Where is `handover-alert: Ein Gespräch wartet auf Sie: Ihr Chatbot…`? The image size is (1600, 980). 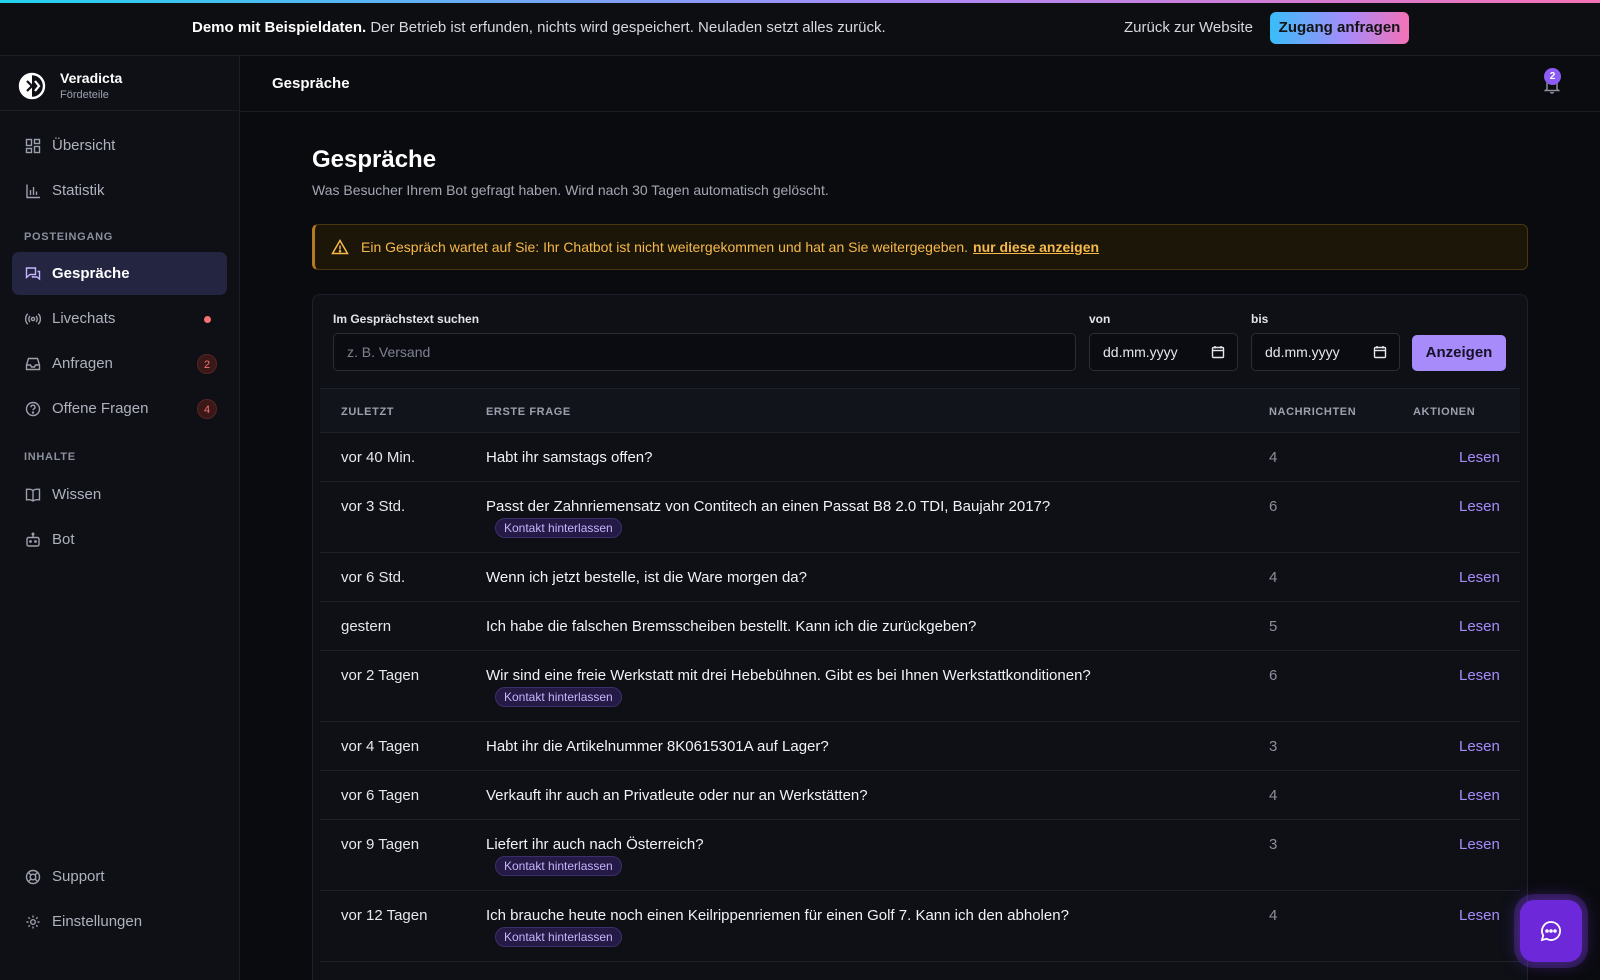
handover-alert: Ein Gespräch wartet auf Sie: Ihr Chatbot… is located at coordinates (920, 247).